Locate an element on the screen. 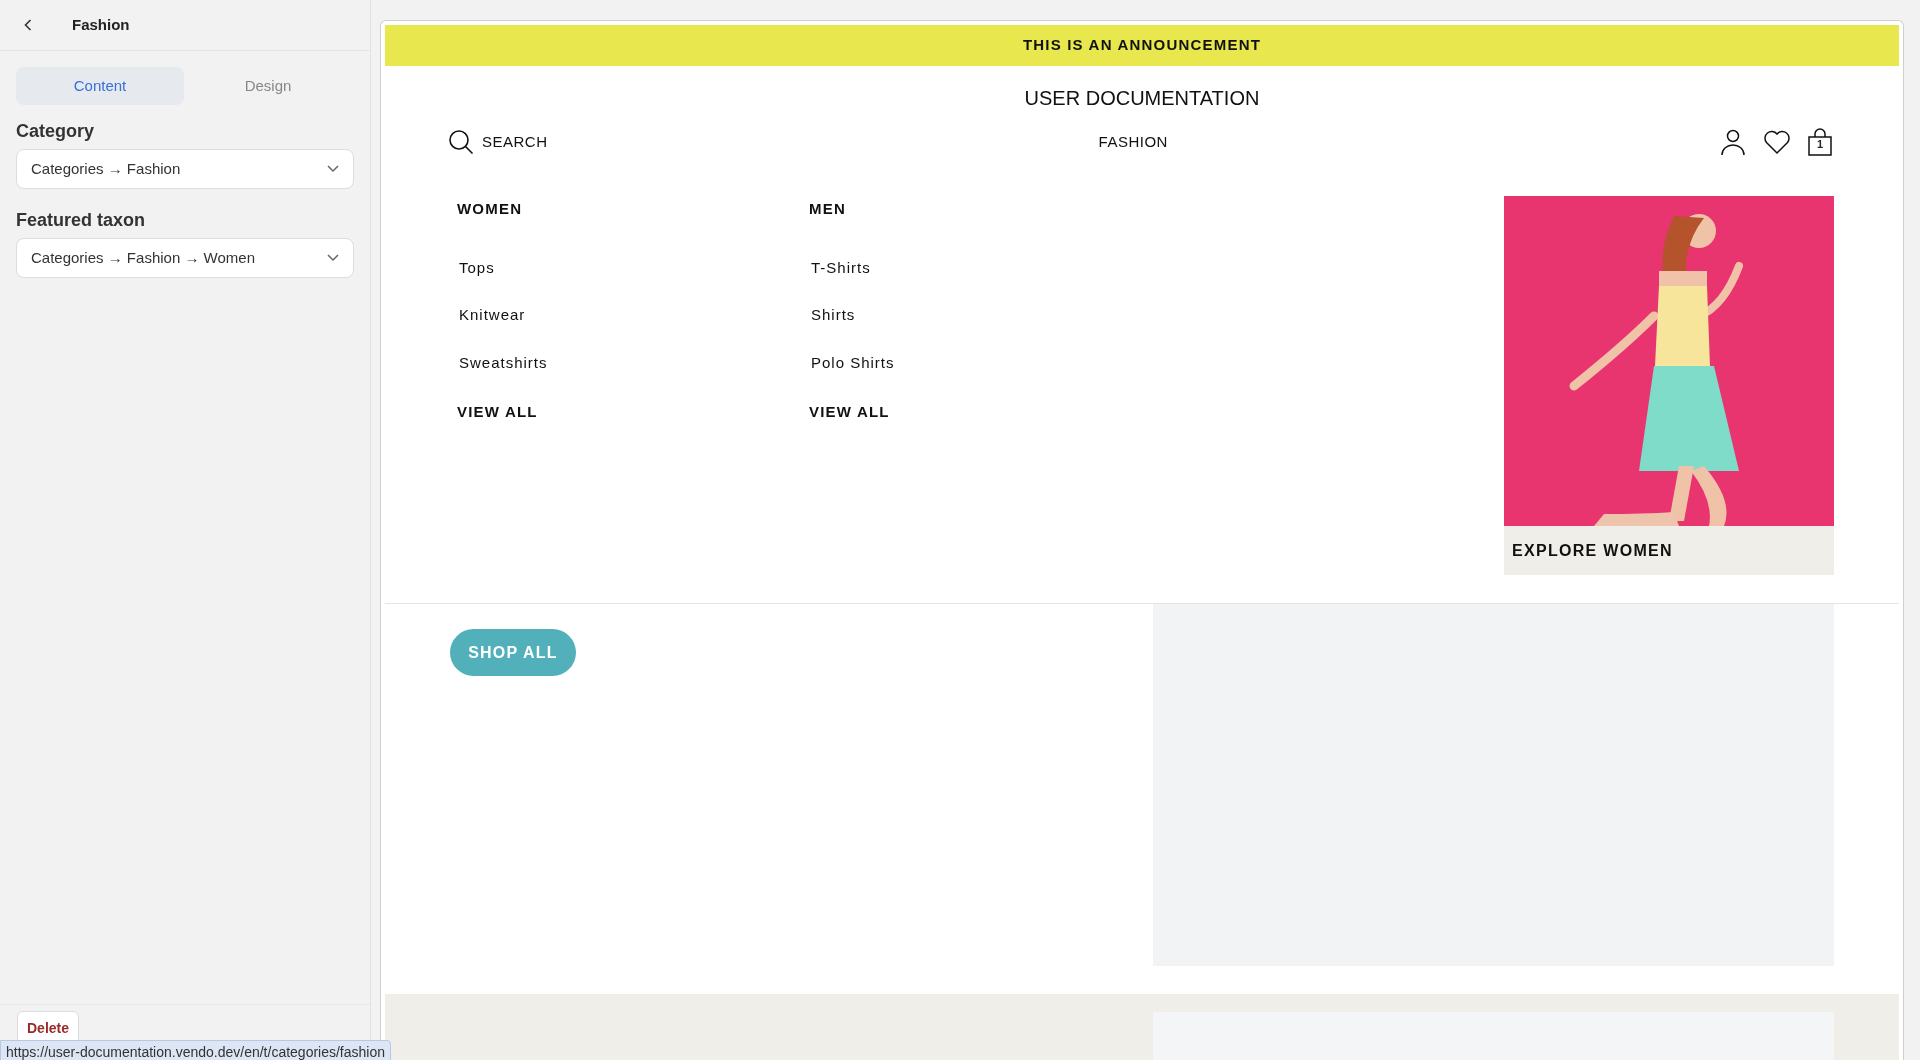  menu-link: T-Shirts is located at coordinates (986, 267).